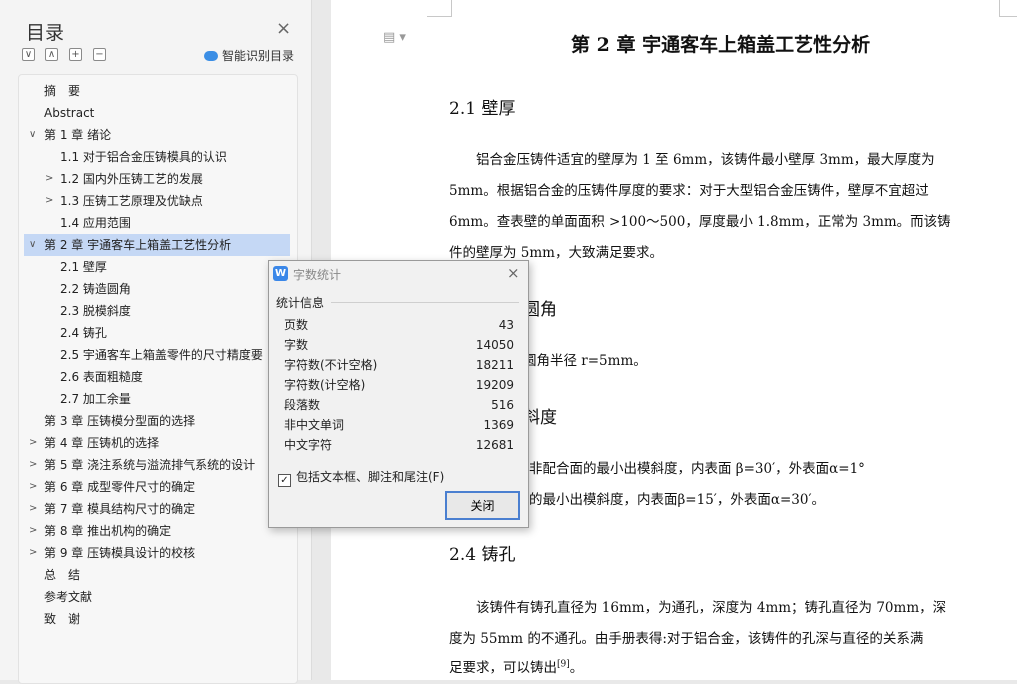 This screenshot has height=684, width=1017. Describe the element at coordinates (99, 54) in the screenshot. I see `demote-level-icon: −` at that location.